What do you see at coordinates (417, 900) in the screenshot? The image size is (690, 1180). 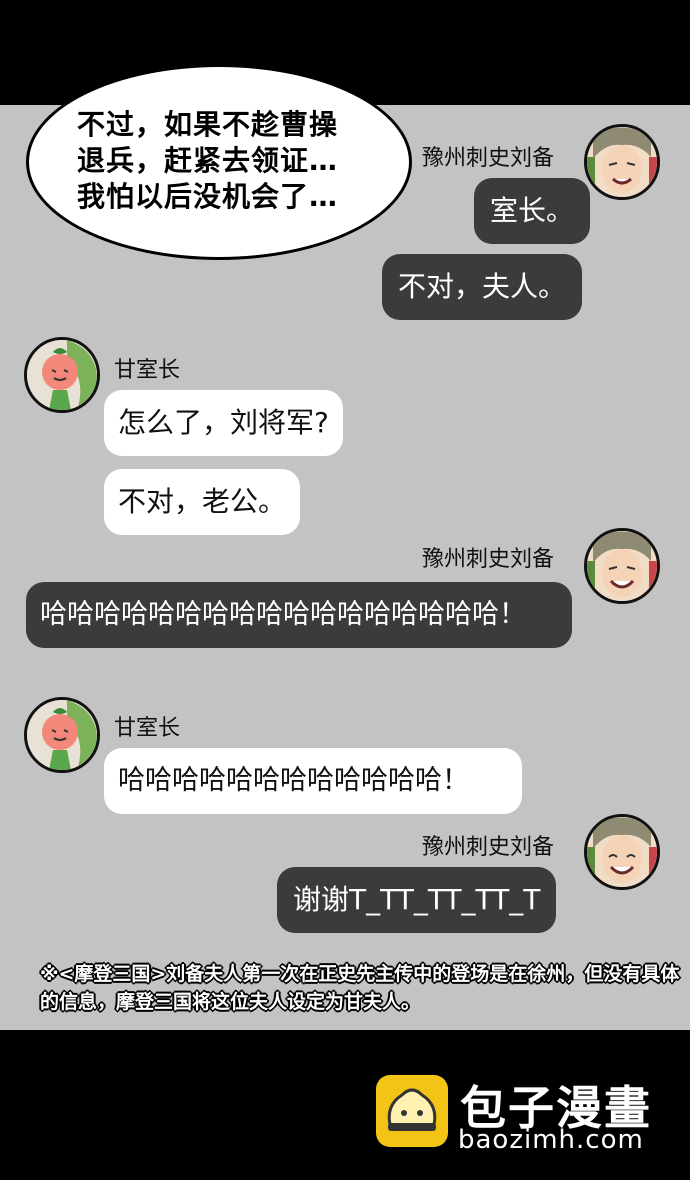 I see `message-bubble: 谢谢T_TT_TT_TT_T` at bounding box center [417, 900].